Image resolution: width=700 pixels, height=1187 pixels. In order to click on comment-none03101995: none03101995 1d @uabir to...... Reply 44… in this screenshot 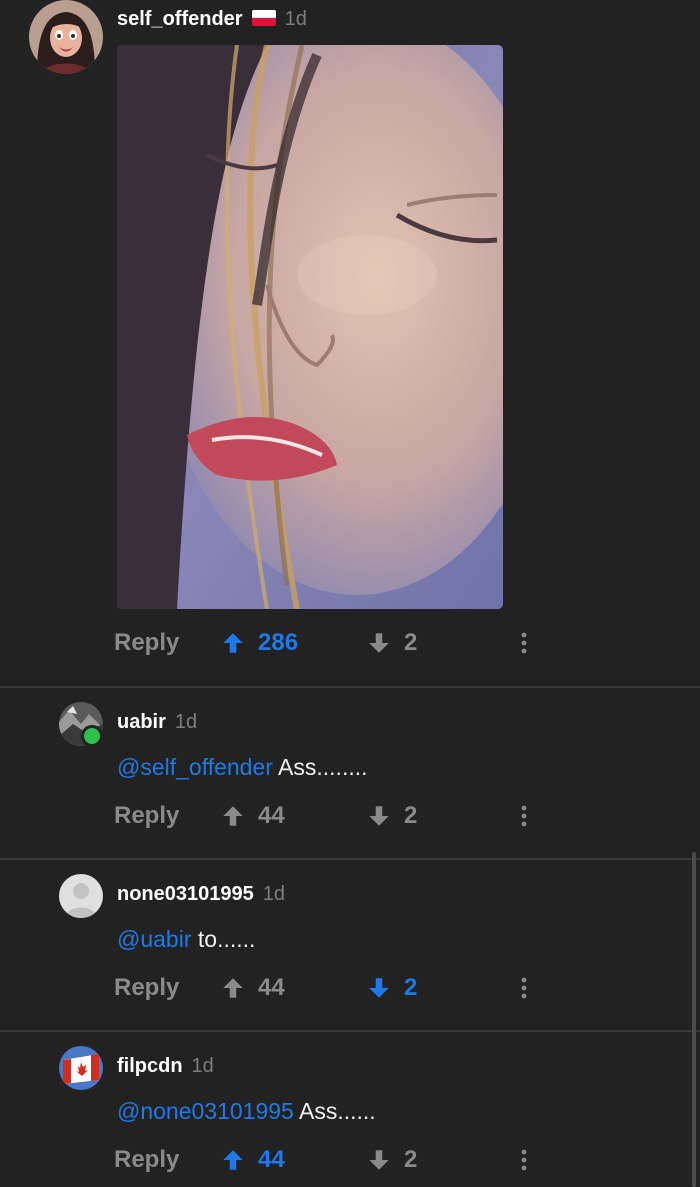, I will do `click(350, 945)`.